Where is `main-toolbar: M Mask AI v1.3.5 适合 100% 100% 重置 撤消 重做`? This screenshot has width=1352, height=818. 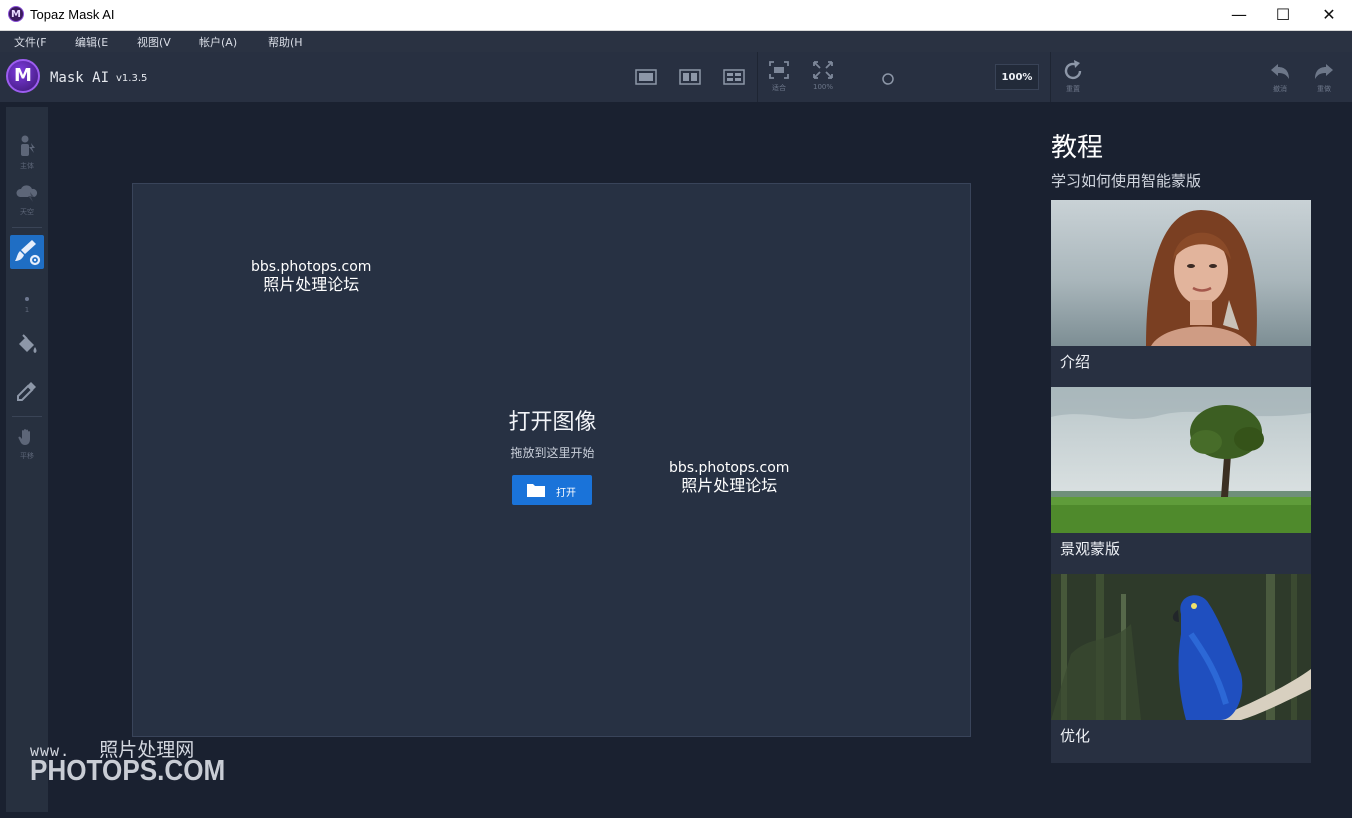
main-toolbar: M Mask AI v1.3.5 适合 100% 100% 重置 撤消 重做 is located at coordinates (676, 77).